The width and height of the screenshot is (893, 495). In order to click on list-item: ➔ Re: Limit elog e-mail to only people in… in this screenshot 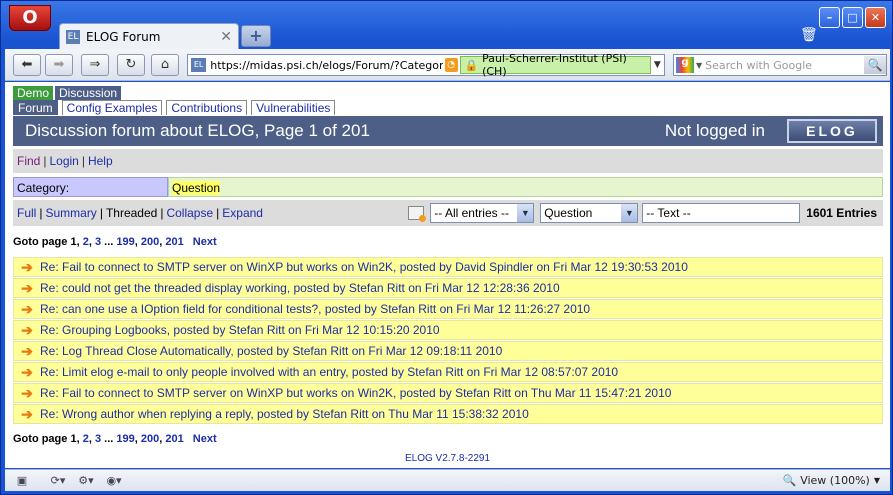, I will do `click(448, 372)`.